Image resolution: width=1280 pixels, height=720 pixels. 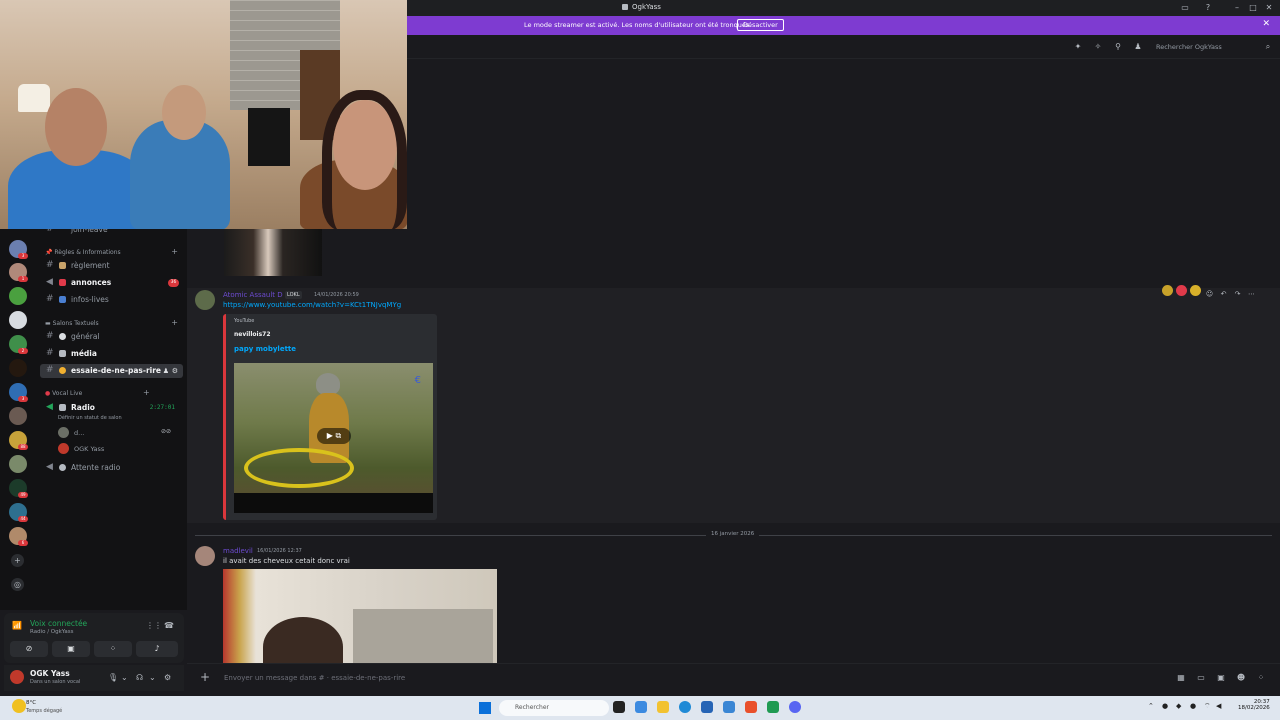 I want to click on channel-essaie-de-ne-pas-rire: # essaie-de-ne-pas-rire ♟ ⚙, so click(x=111, y=371).